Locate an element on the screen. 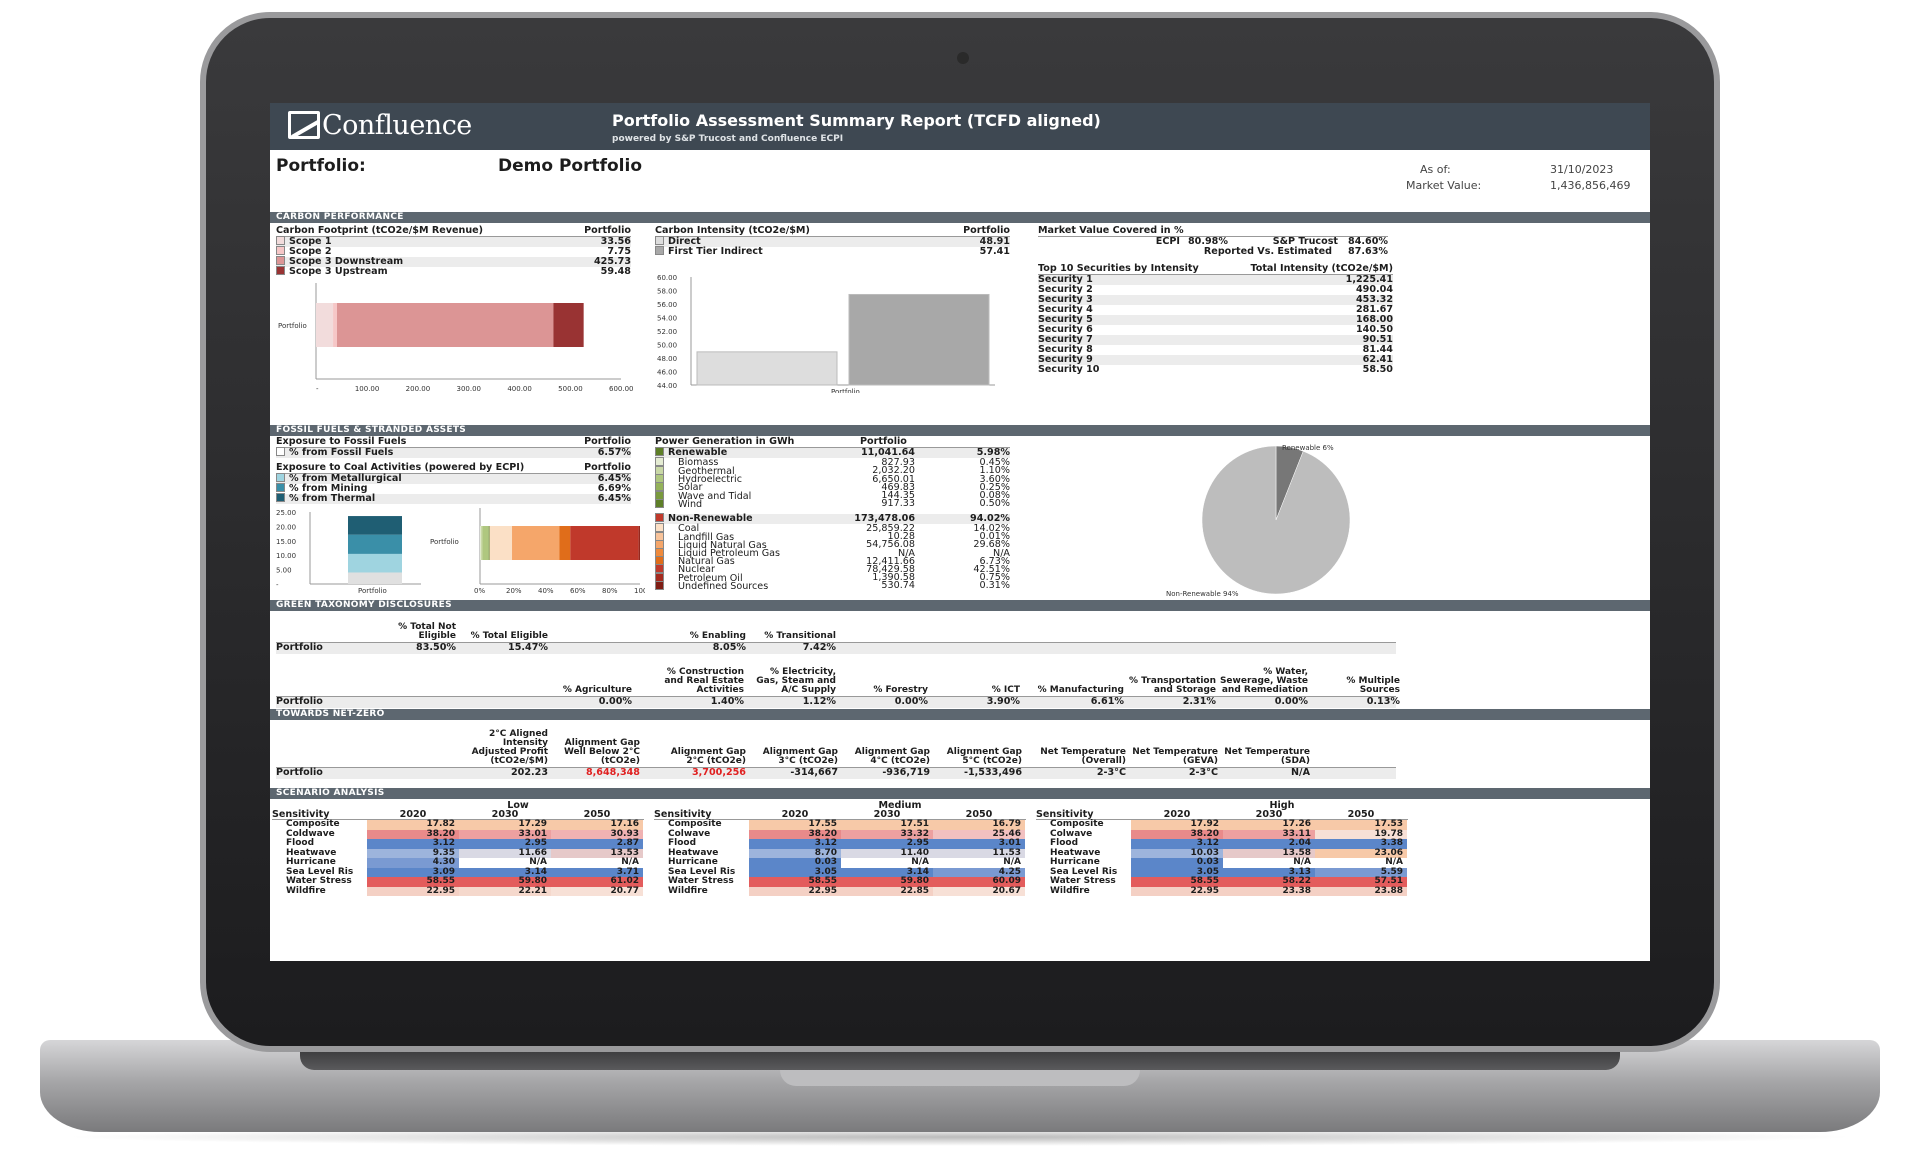  scenario-row: Colwave 38.20 33.32 25.46 is located at coordinates (840, 834).